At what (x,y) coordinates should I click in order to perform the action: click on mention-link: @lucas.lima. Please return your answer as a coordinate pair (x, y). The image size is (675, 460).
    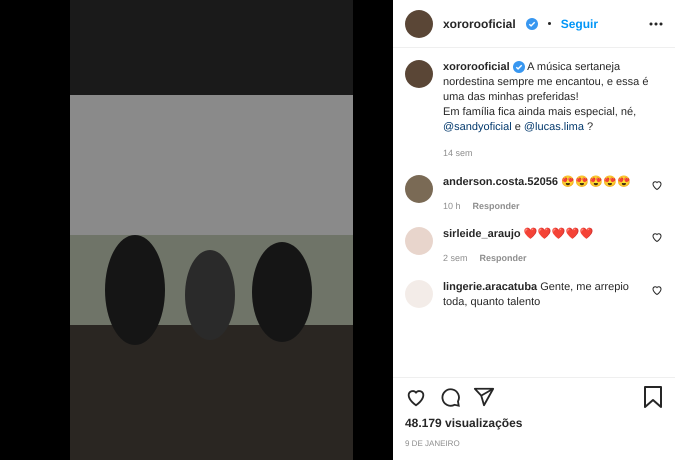
    Looking at the image, I should click on (554, 127).